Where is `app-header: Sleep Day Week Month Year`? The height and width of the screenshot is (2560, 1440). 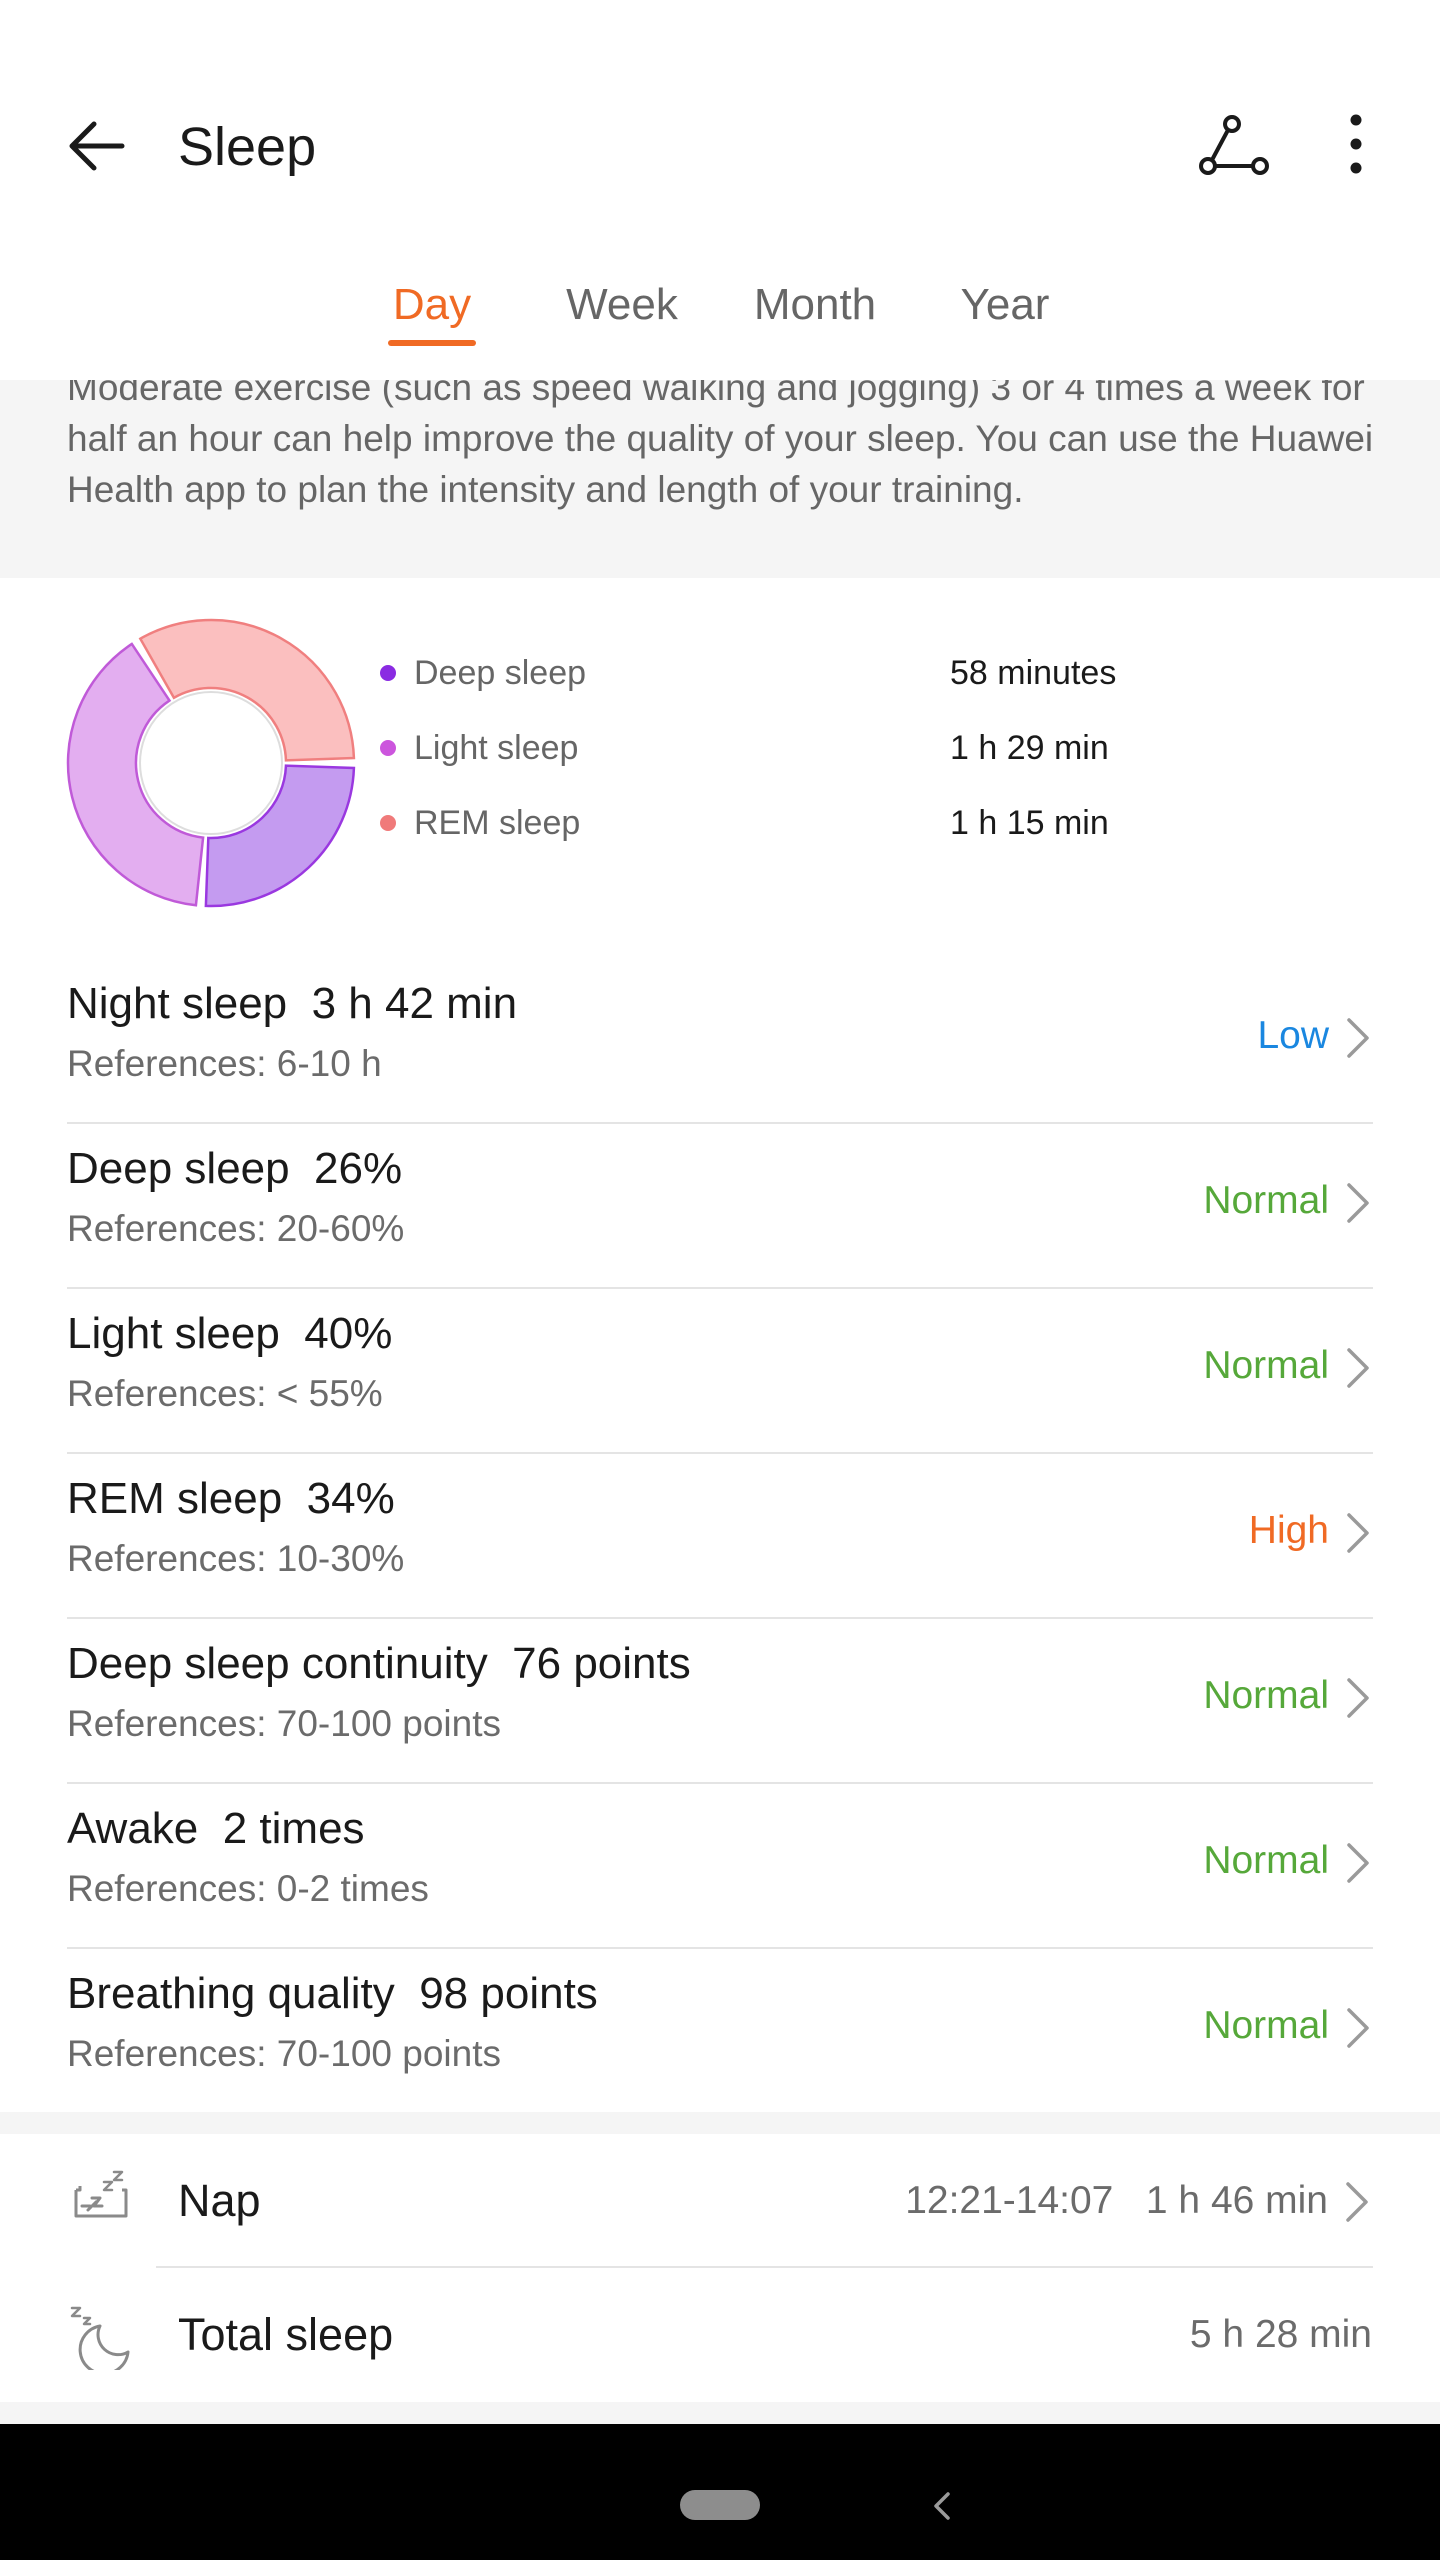
app-header: Sleep Day Week Month Year is located at coordinates (720, 190).